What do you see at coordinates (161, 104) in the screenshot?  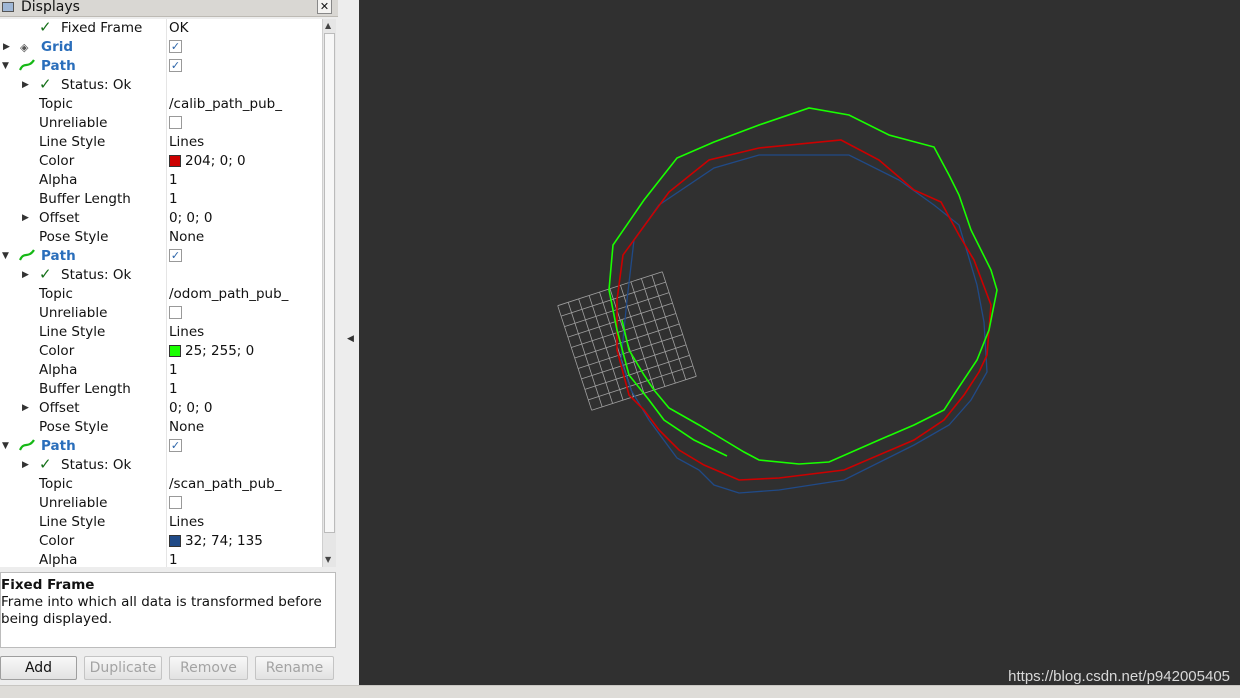 I see `tree-row-topic: Topic /calib_path_pub_` at bounding box center [161, 104].